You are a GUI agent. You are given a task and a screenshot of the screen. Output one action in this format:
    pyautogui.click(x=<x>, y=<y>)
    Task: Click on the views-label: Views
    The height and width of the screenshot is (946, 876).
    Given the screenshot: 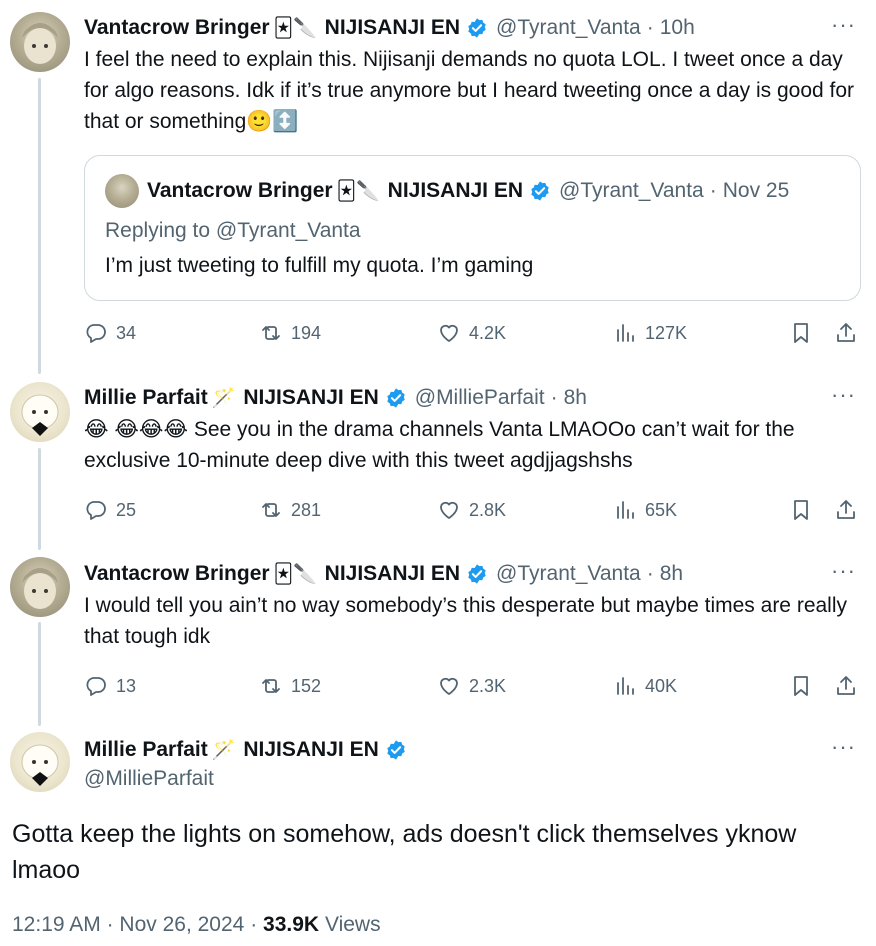 What is the action you would take?
    pyautogui.click(x=352, y=924)
    